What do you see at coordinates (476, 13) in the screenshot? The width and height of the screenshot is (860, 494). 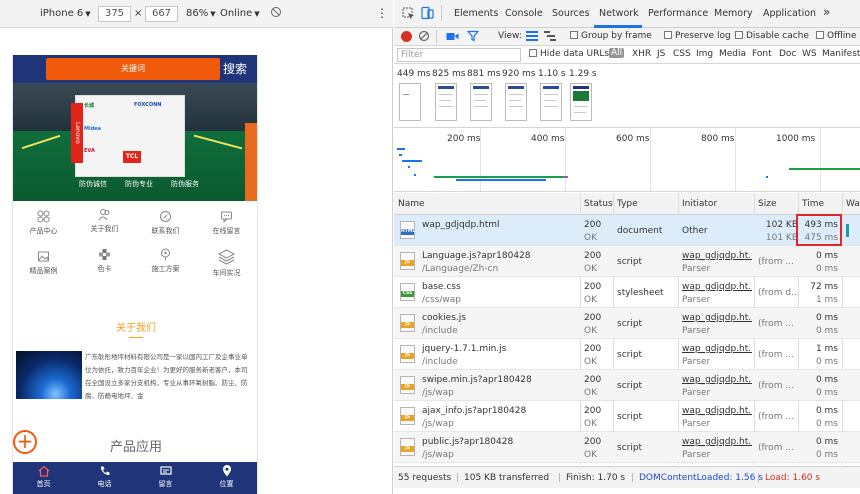 I see `tab-elements: Elements` at bounding box center [476, 13].